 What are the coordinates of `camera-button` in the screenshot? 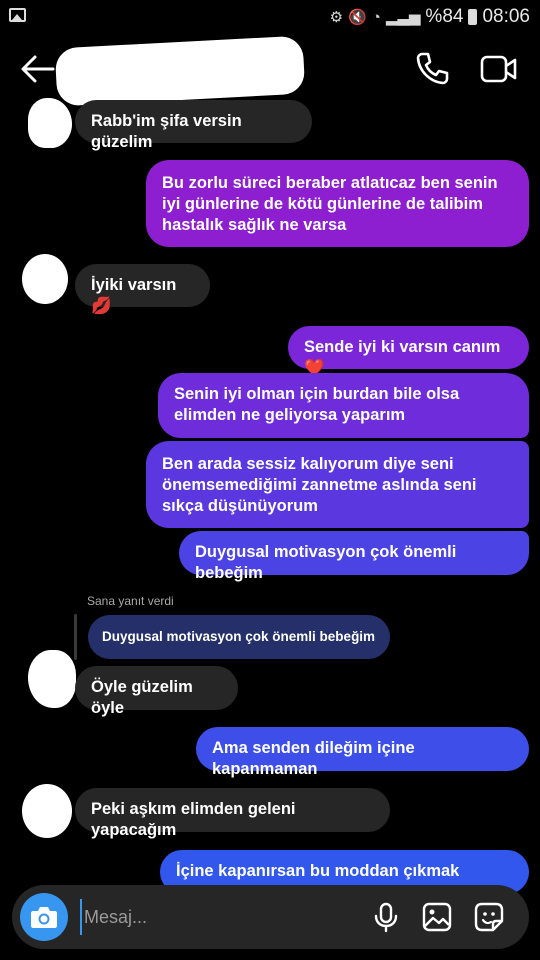 It's located at (44, 917).